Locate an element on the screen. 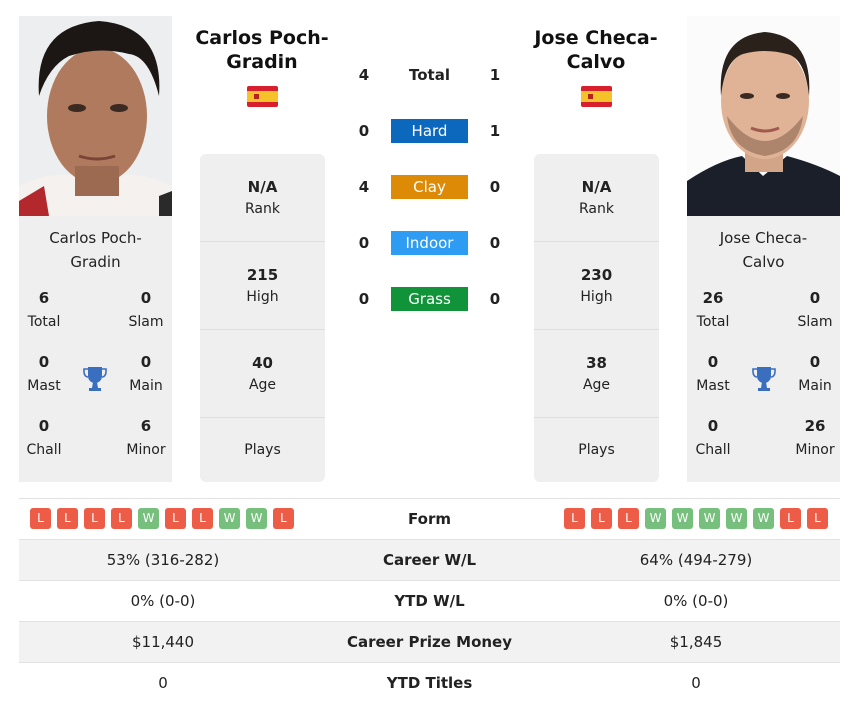 Image resolution: width=859 pixels, height=705 pixels. h2h-hard: 0 Hard 1 is located at coordinates (430, 131).